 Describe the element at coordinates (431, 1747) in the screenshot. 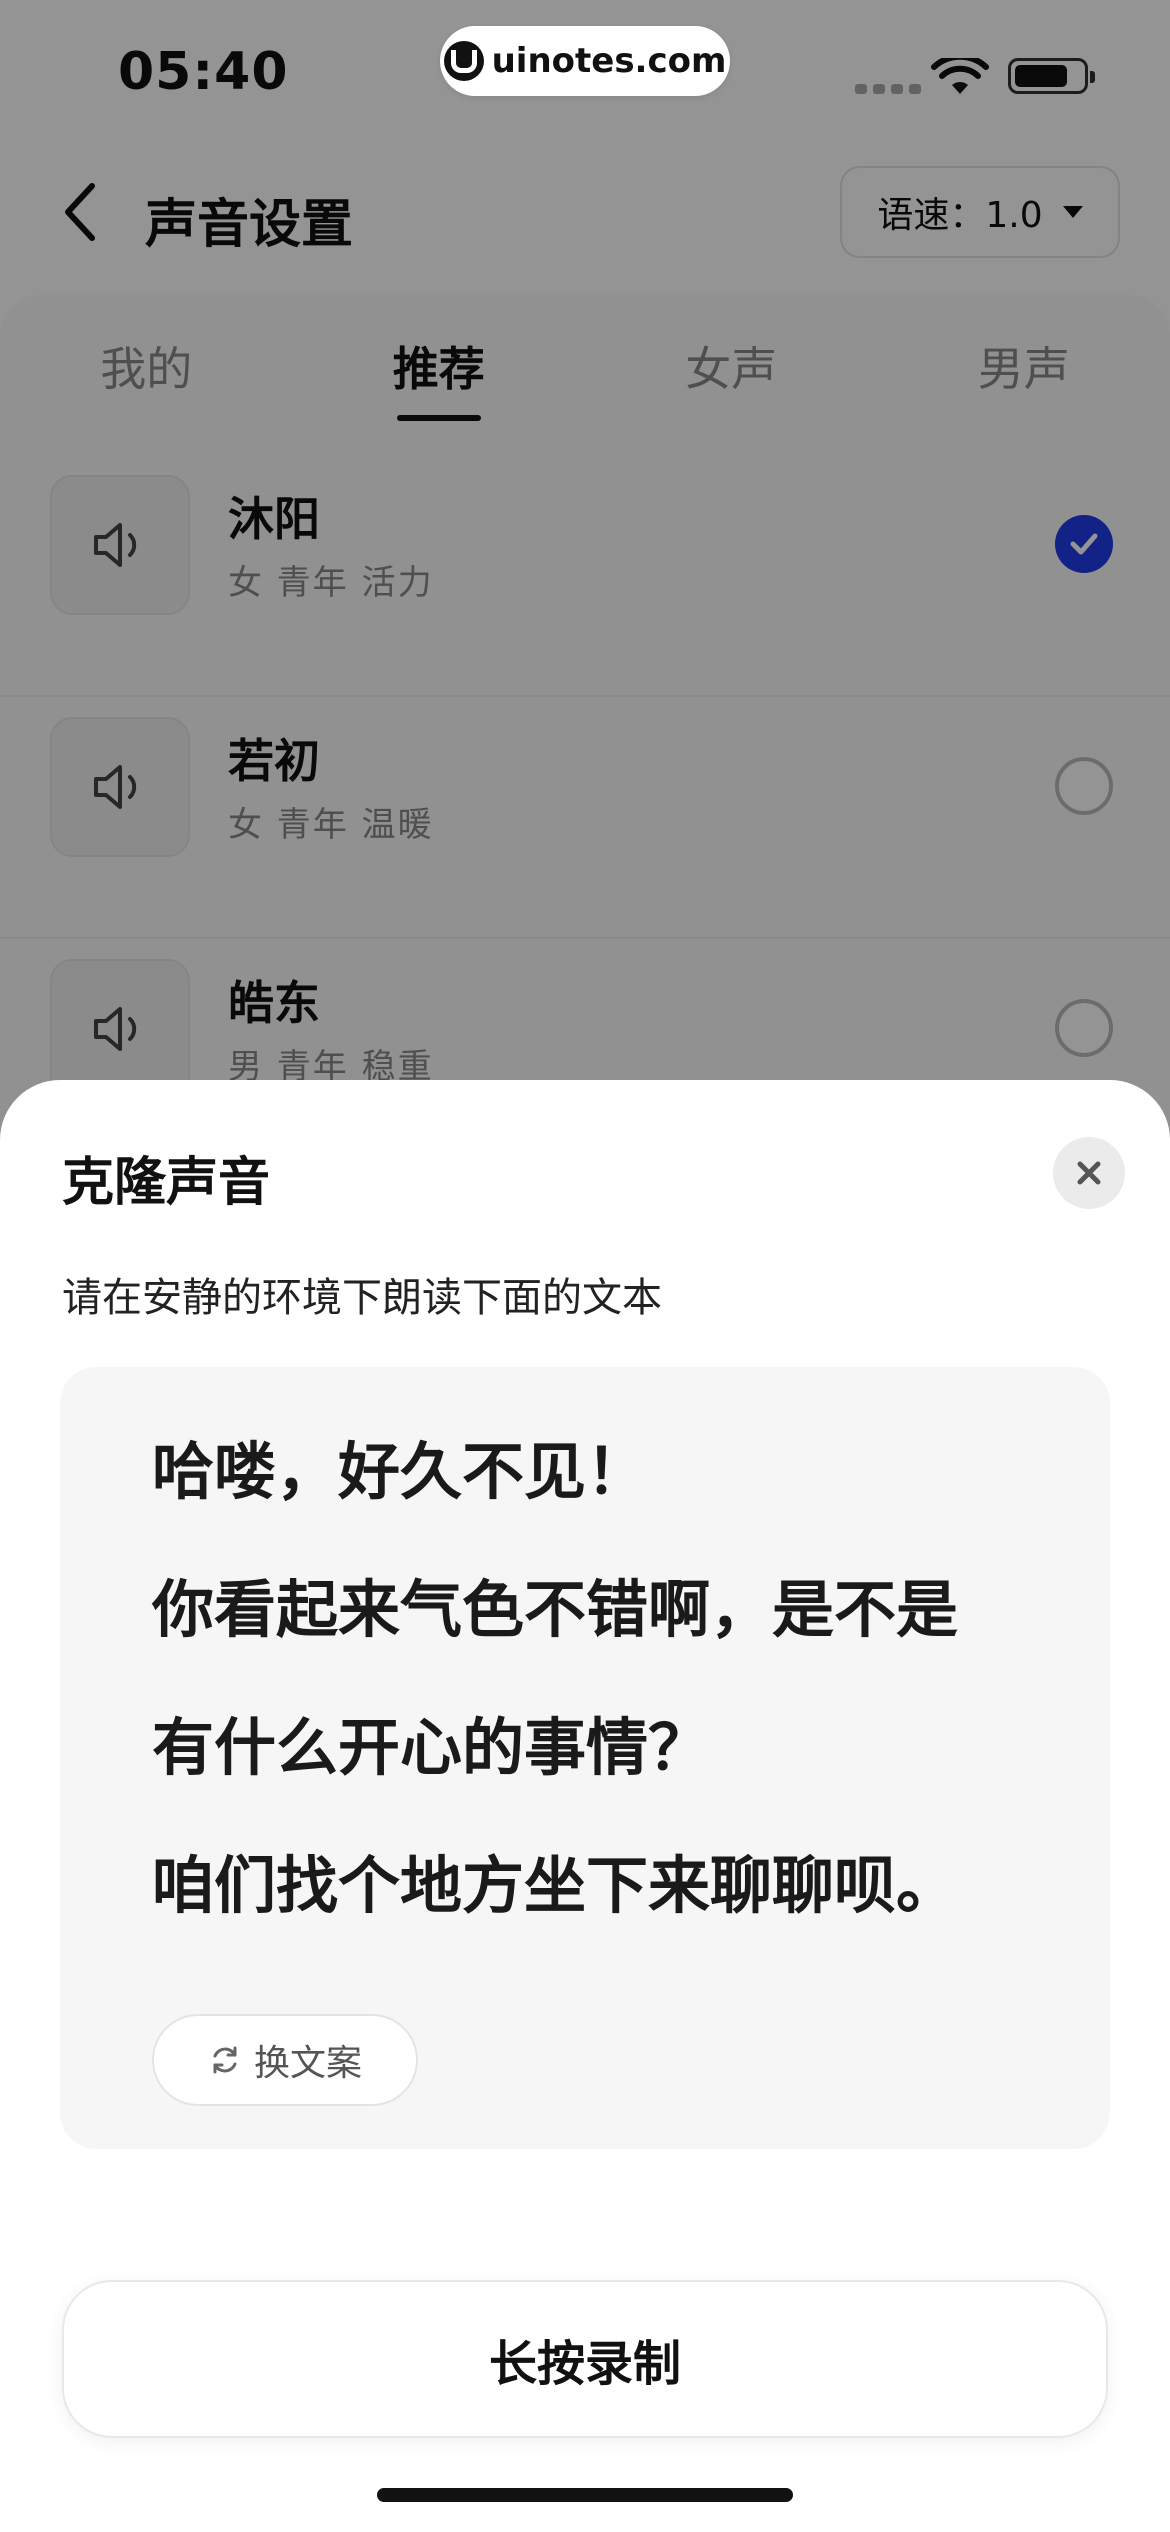

I see `script-line: 有什么开心的事情？` at that location.